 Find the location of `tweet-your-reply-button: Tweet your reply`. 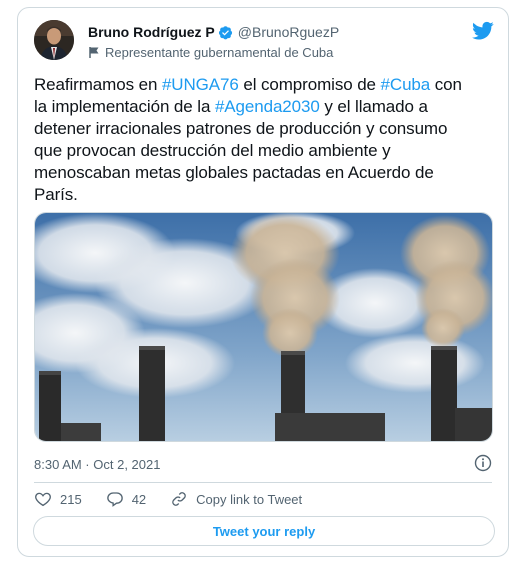

tweet-your-reply-button: Tweet your reply is located at coordinates (264, 531).